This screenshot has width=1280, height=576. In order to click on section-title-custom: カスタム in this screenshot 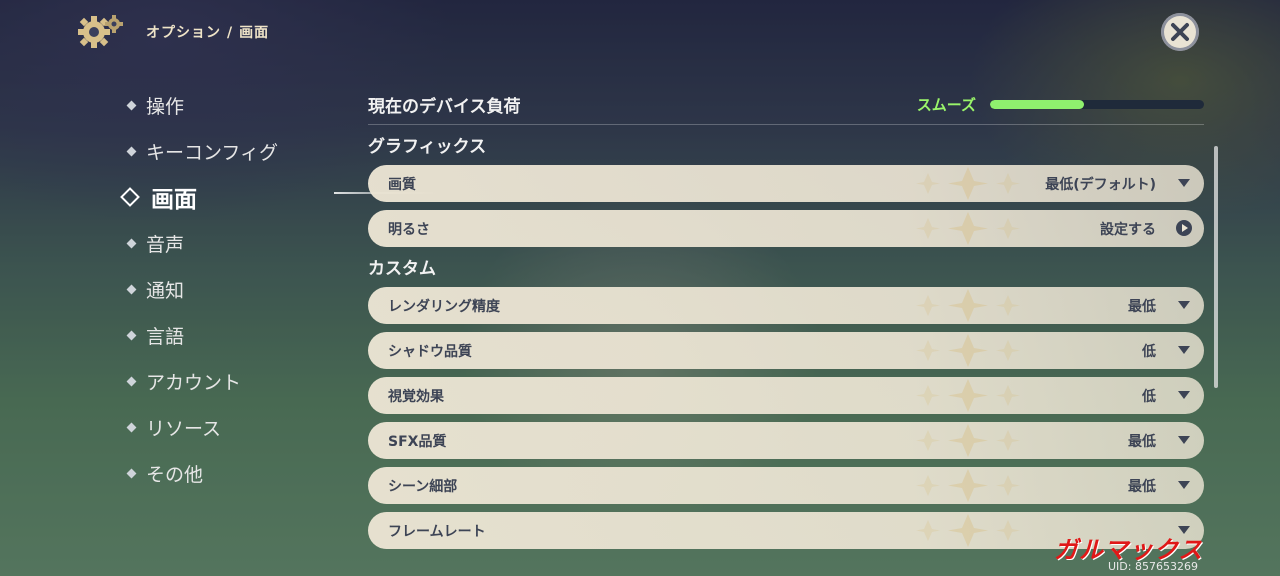, I will do `click(402, 269)`.